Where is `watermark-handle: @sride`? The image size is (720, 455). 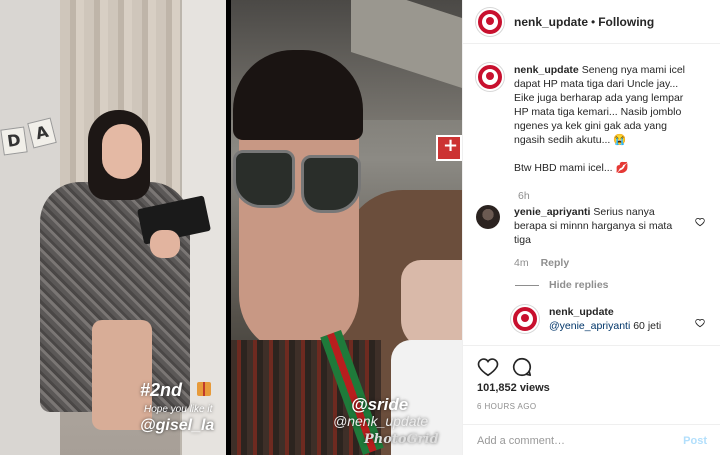 watermark-handle: @sride is located at coordinates (380, 404).